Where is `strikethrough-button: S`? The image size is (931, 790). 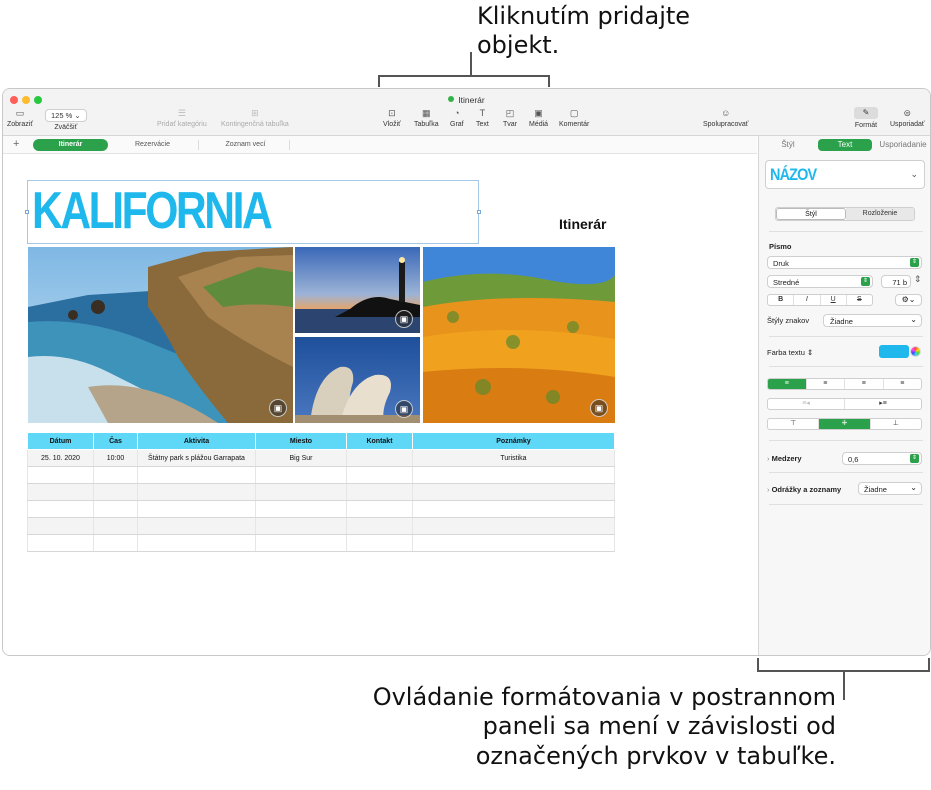 strikethrough-button: S is located at coordinates (859, 300).